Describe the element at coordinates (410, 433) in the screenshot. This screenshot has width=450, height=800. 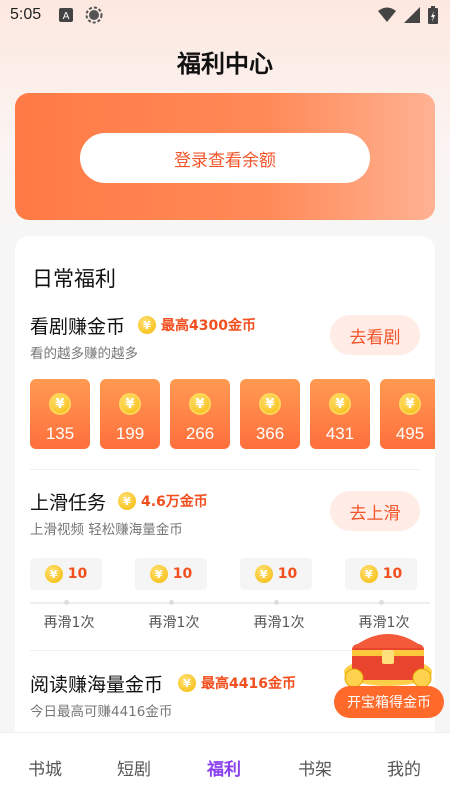
I see `reward-value: 495` at that location.